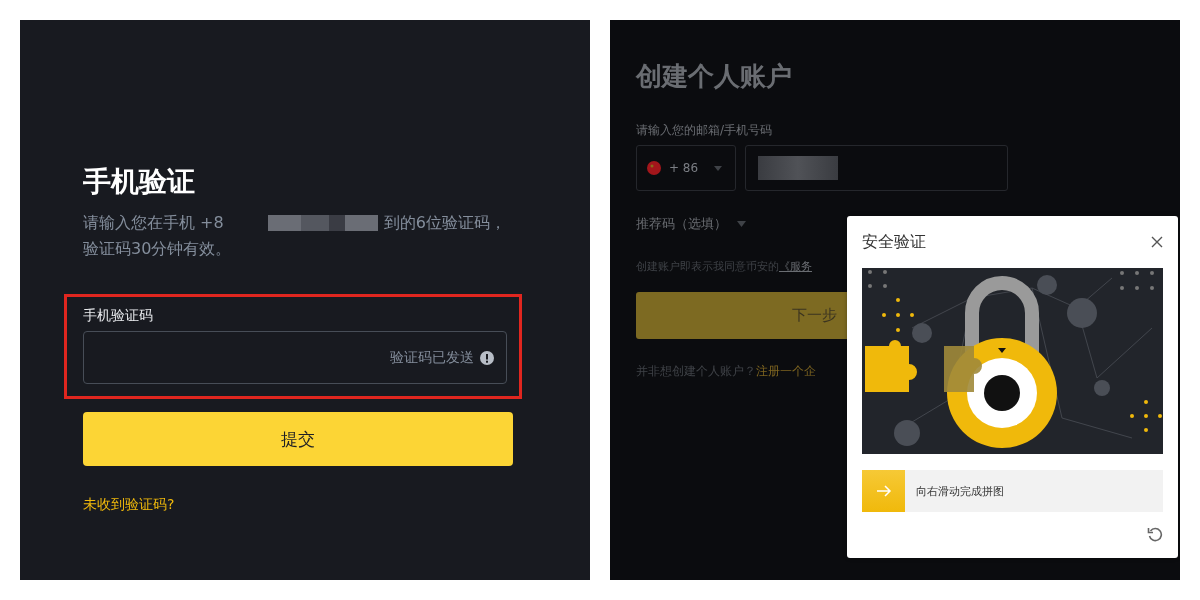  Describe the element at coordinates (654, 168) in the screenshot. I see `flag-icon` at that location.